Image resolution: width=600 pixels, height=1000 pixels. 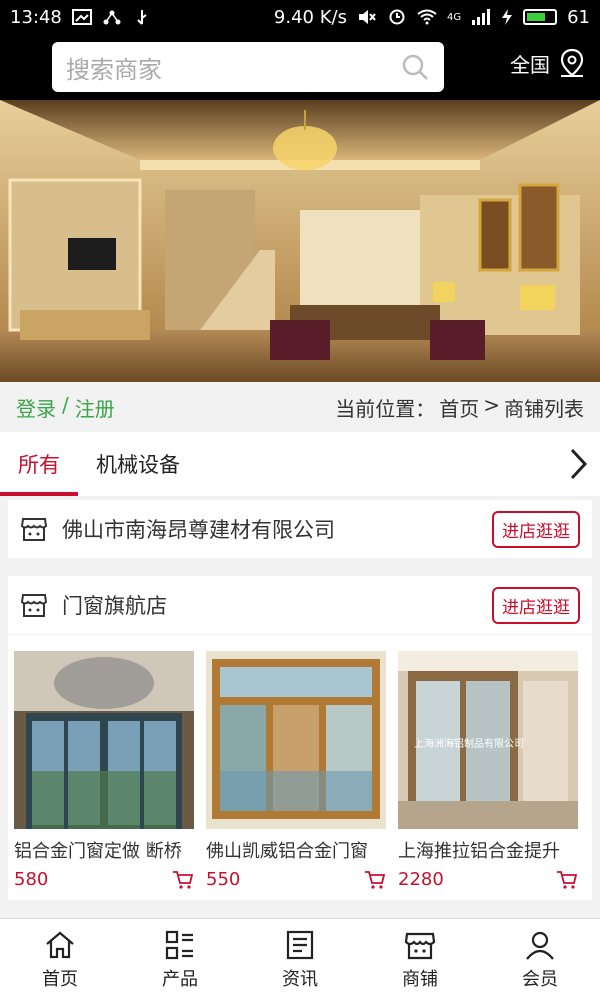 What do you see at coordinates (81, 17) in the screenshot?
I see `image-notification-icon` at bounding box center [81, 17].